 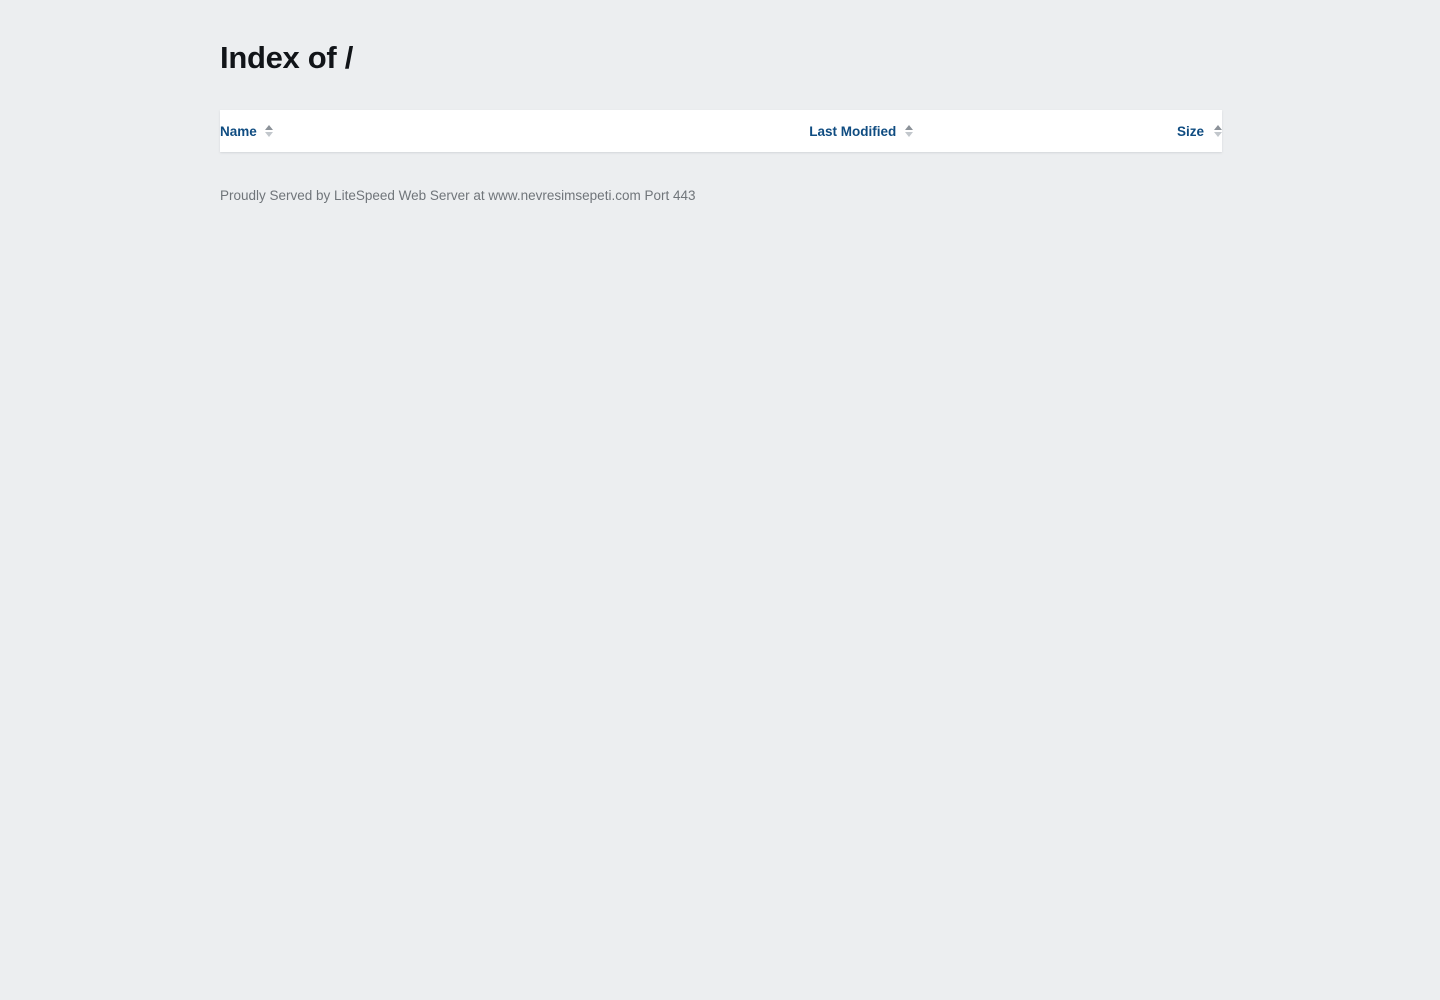 I want to click on sort-by-size-control: Size, so click(x=1199, y=131).